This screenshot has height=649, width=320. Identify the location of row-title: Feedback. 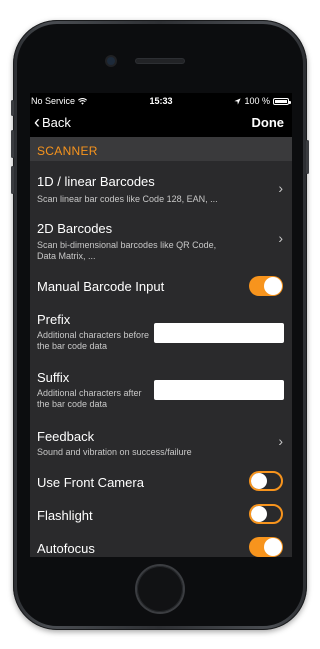
(66, 436).